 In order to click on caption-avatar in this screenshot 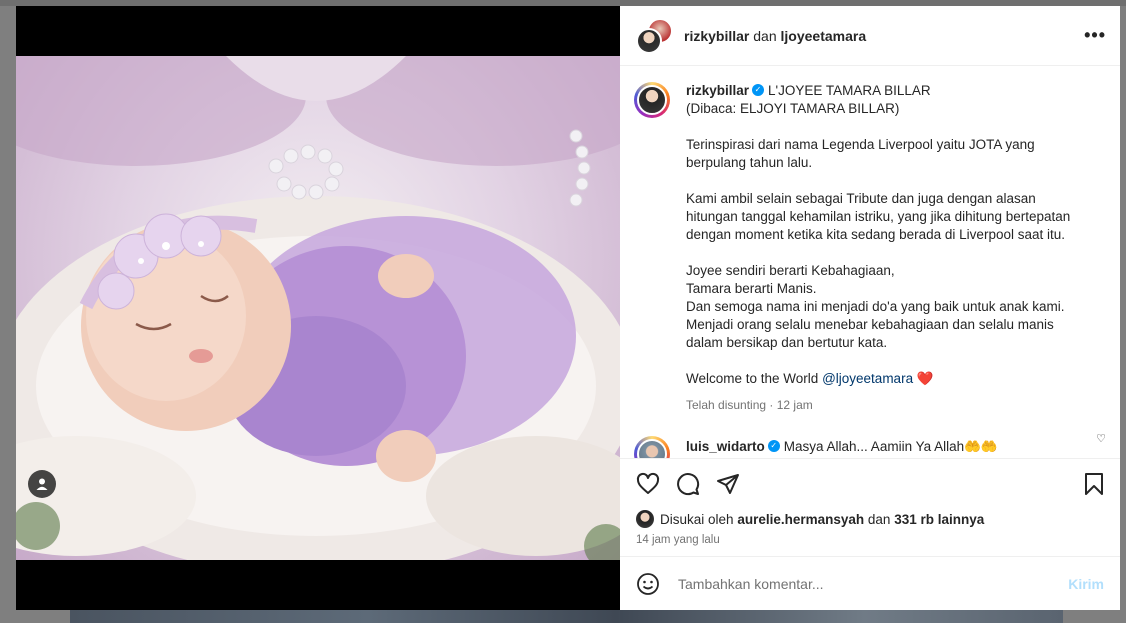, I will do `click(652, 100)`.